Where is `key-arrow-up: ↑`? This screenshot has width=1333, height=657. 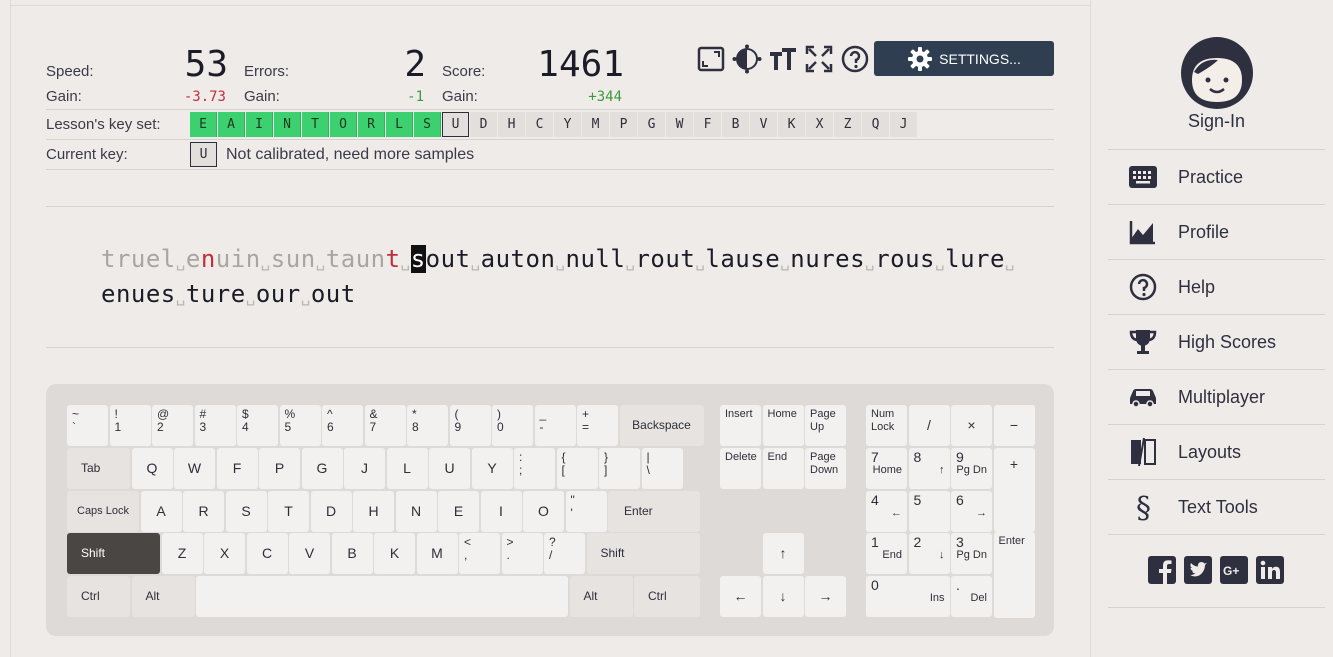 key-arrow-up: ↑ is located at coordinates (783, 553).